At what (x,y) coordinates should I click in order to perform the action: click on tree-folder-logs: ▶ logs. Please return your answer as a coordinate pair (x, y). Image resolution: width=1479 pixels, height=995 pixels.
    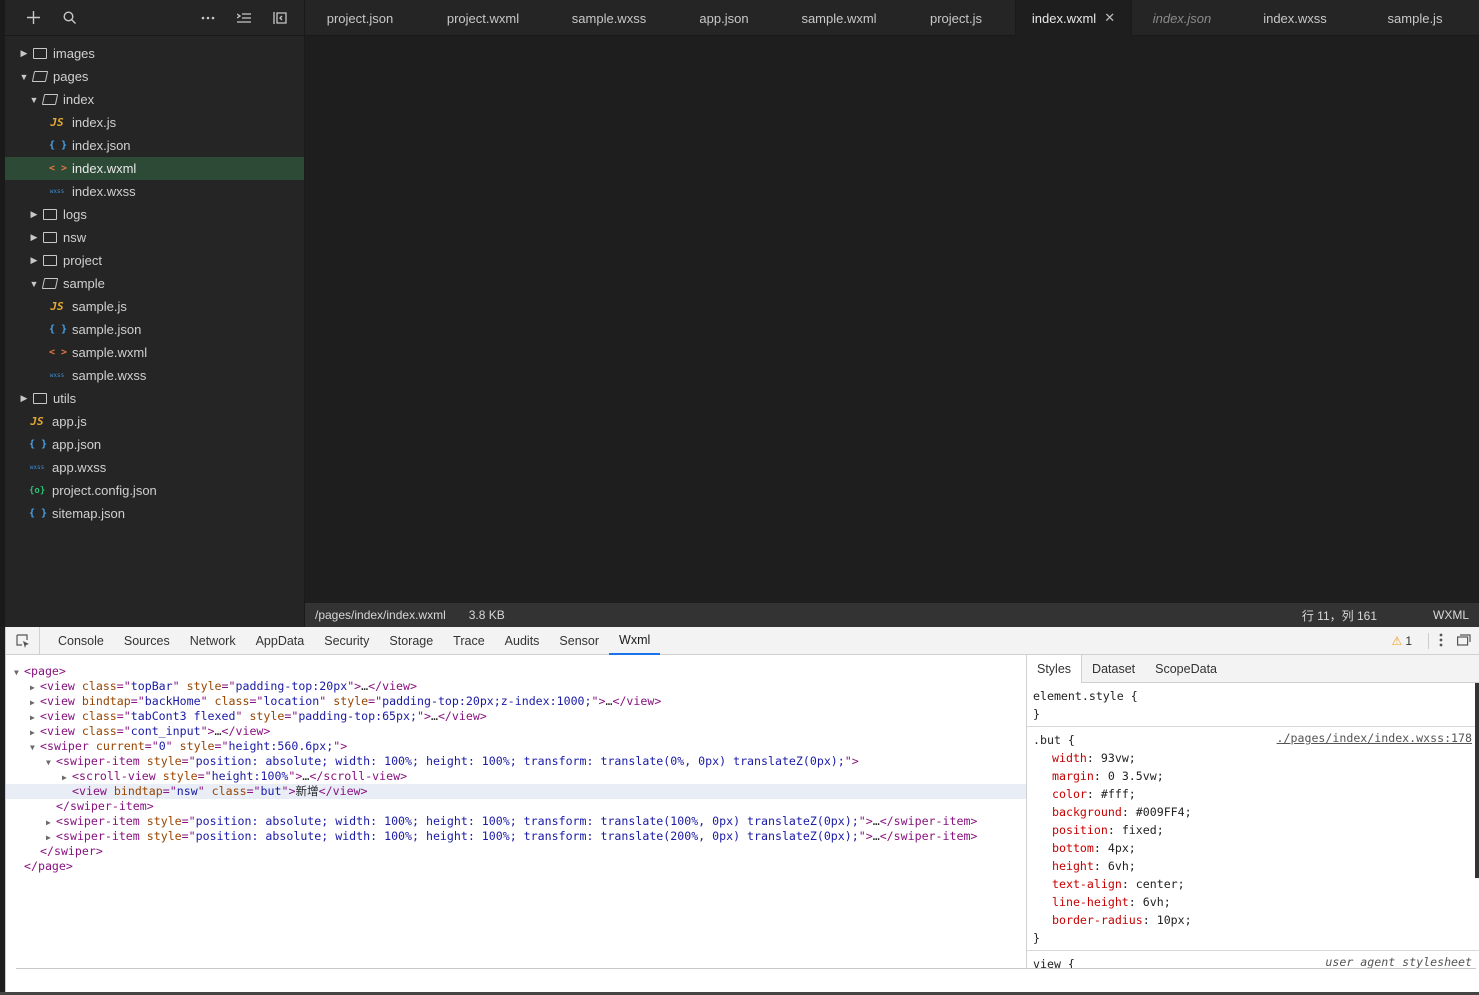
    Looking at the image, I should click on (154, 214).